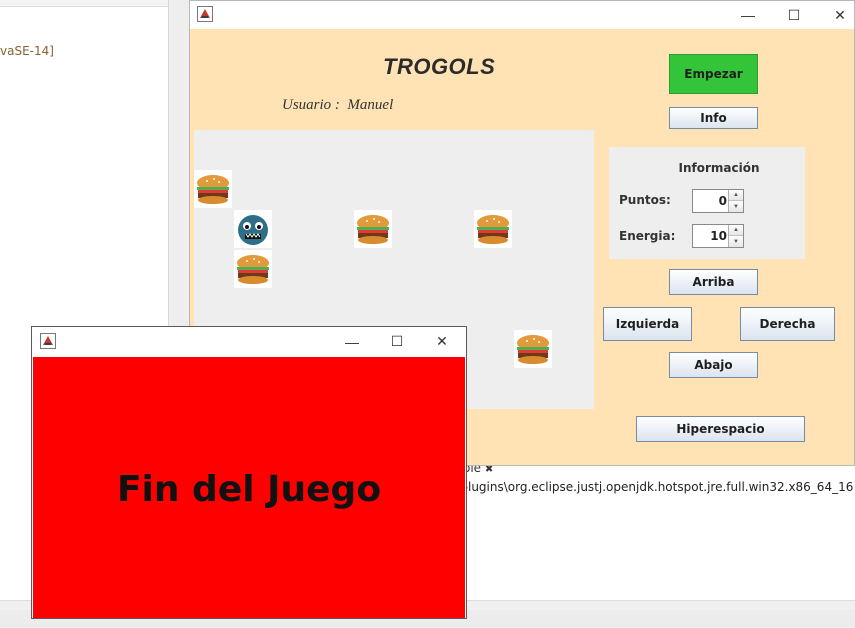 This screenshot has width=855, height=628. I want to click on usuario-label: Usuario : Manuel, so click(338, 105).